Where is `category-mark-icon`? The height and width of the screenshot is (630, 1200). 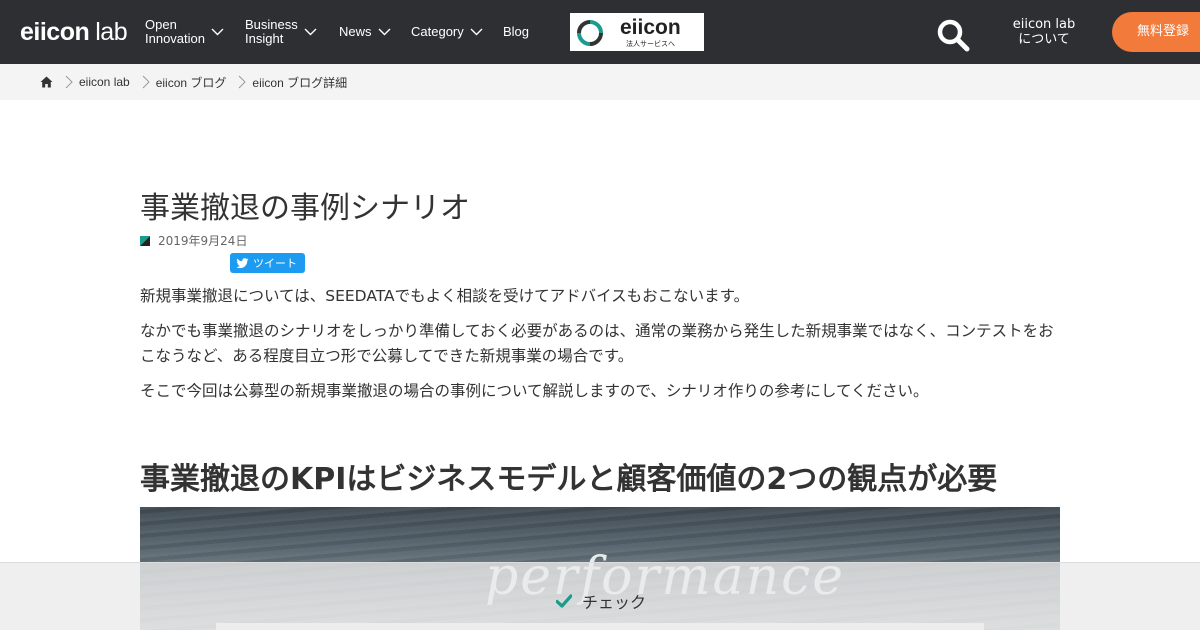 category-mark-icon is located at coordinates (145, 240).